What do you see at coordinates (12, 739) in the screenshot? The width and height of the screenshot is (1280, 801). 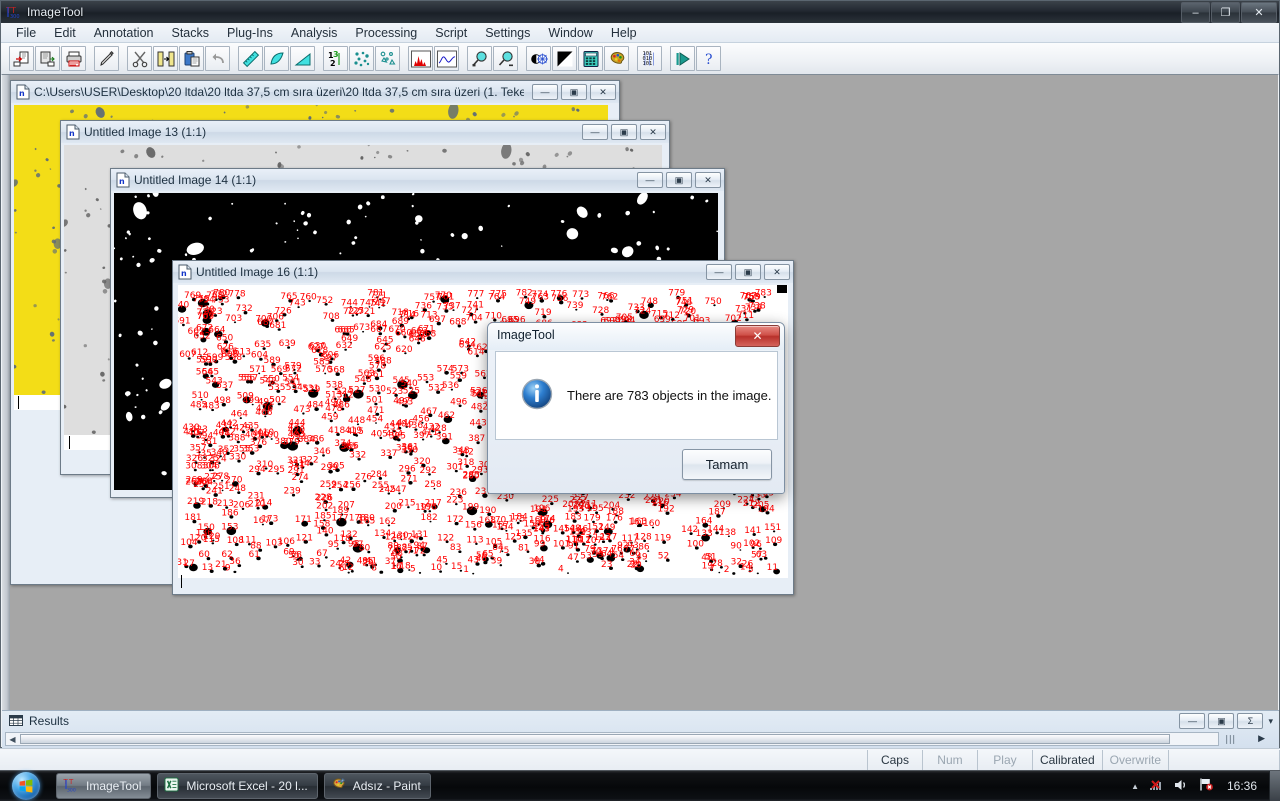 I see `scroll-left-arrow-icon: ◀` at bounding box center [12, 739].